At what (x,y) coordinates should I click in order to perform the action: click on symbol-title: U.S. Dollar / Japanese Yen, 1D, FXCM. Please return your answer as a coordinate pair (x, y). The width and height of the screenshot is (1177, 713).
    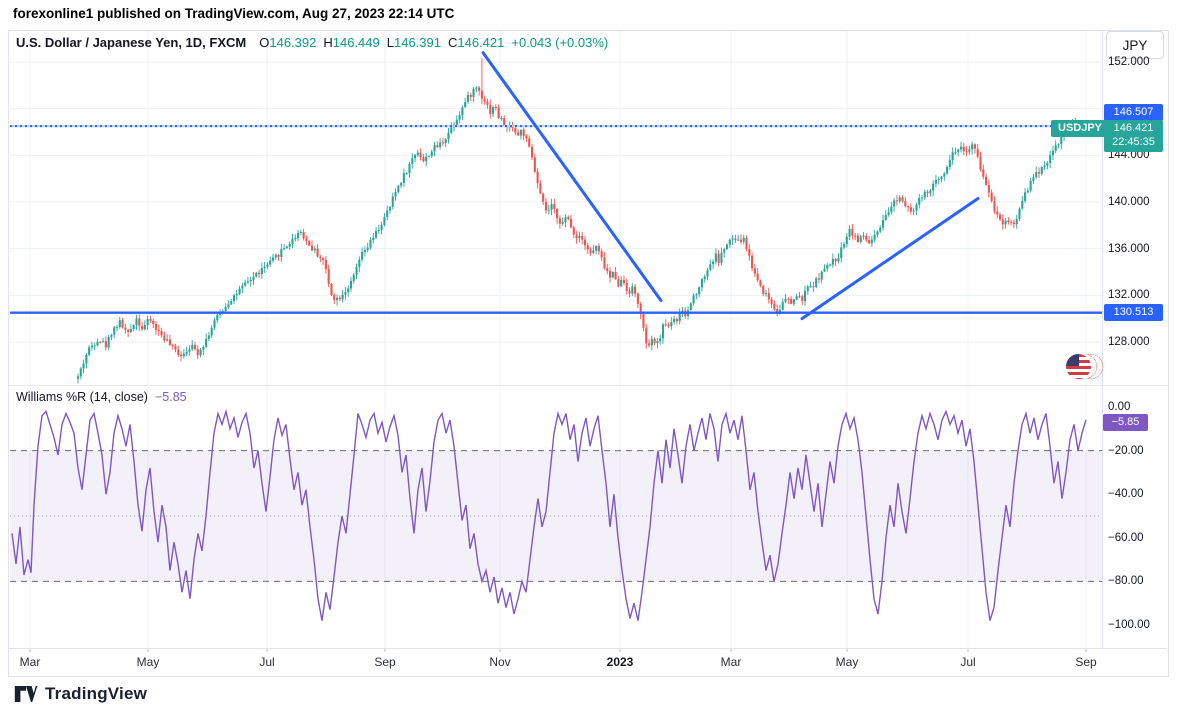
    Looking at the image, I should click on (131, 42).